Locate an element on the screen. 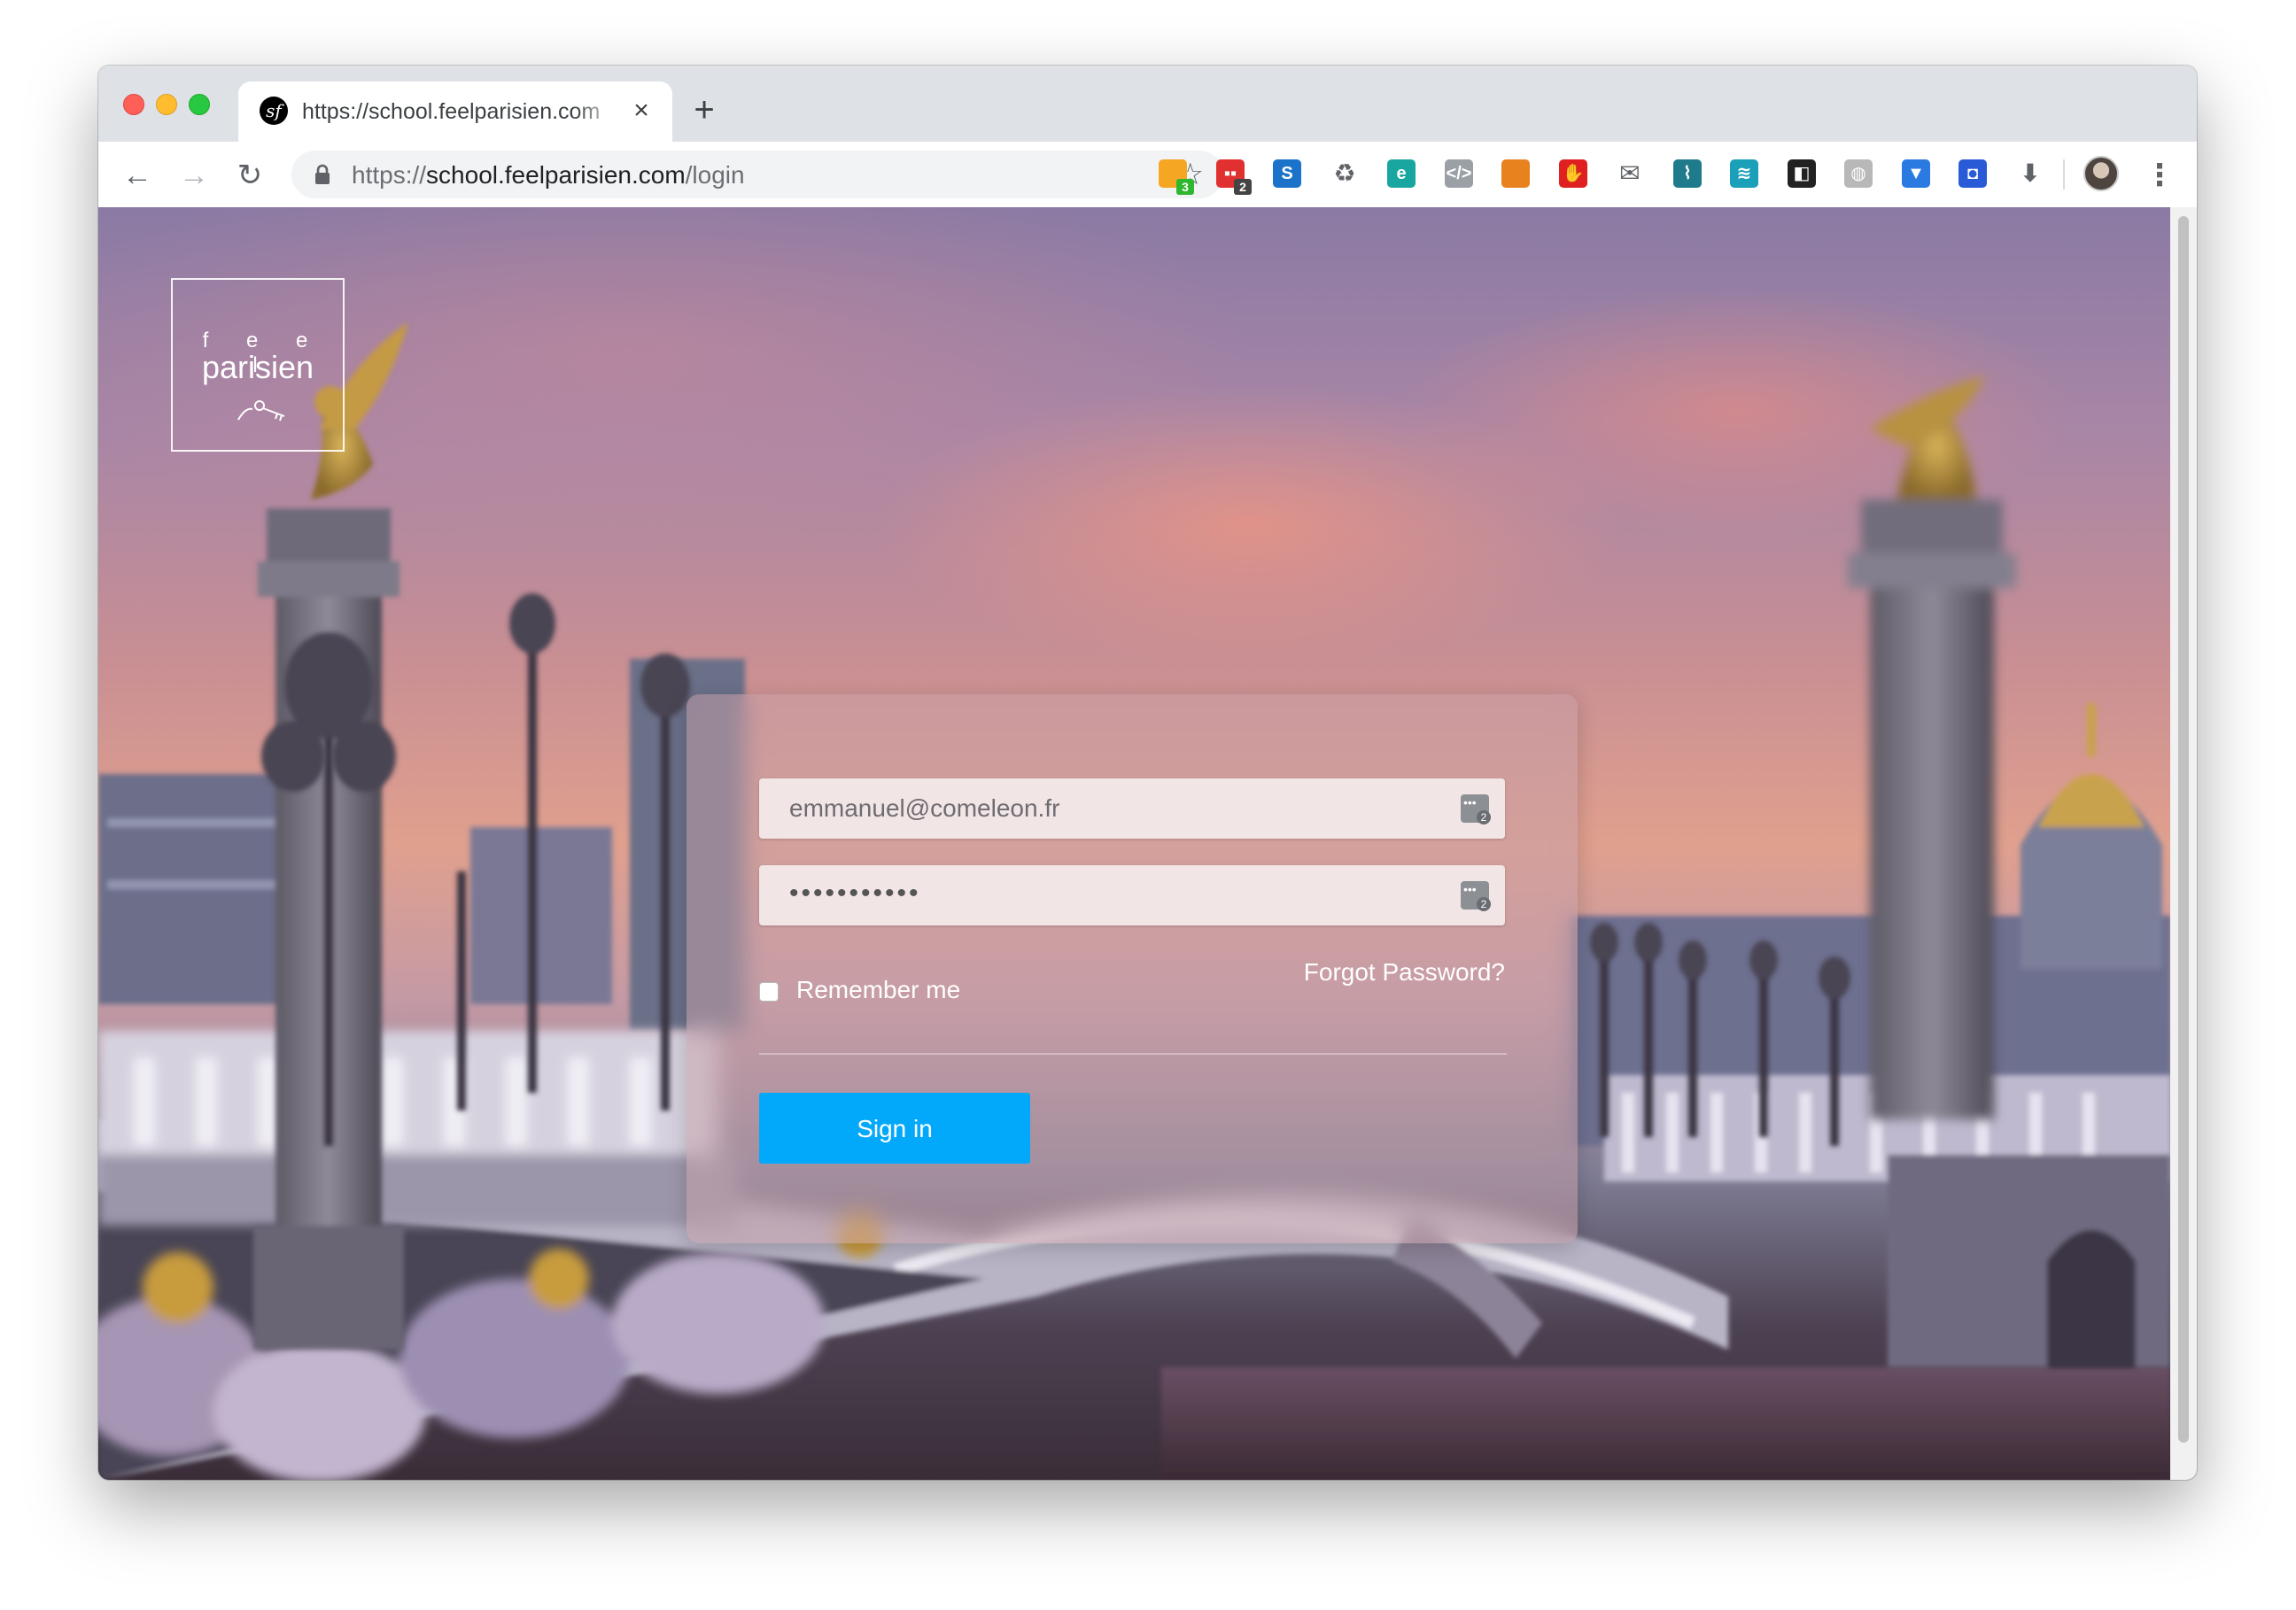 This screenshot has height=1610, width=2296. form-divider is located at coordinates (1133, 1054).